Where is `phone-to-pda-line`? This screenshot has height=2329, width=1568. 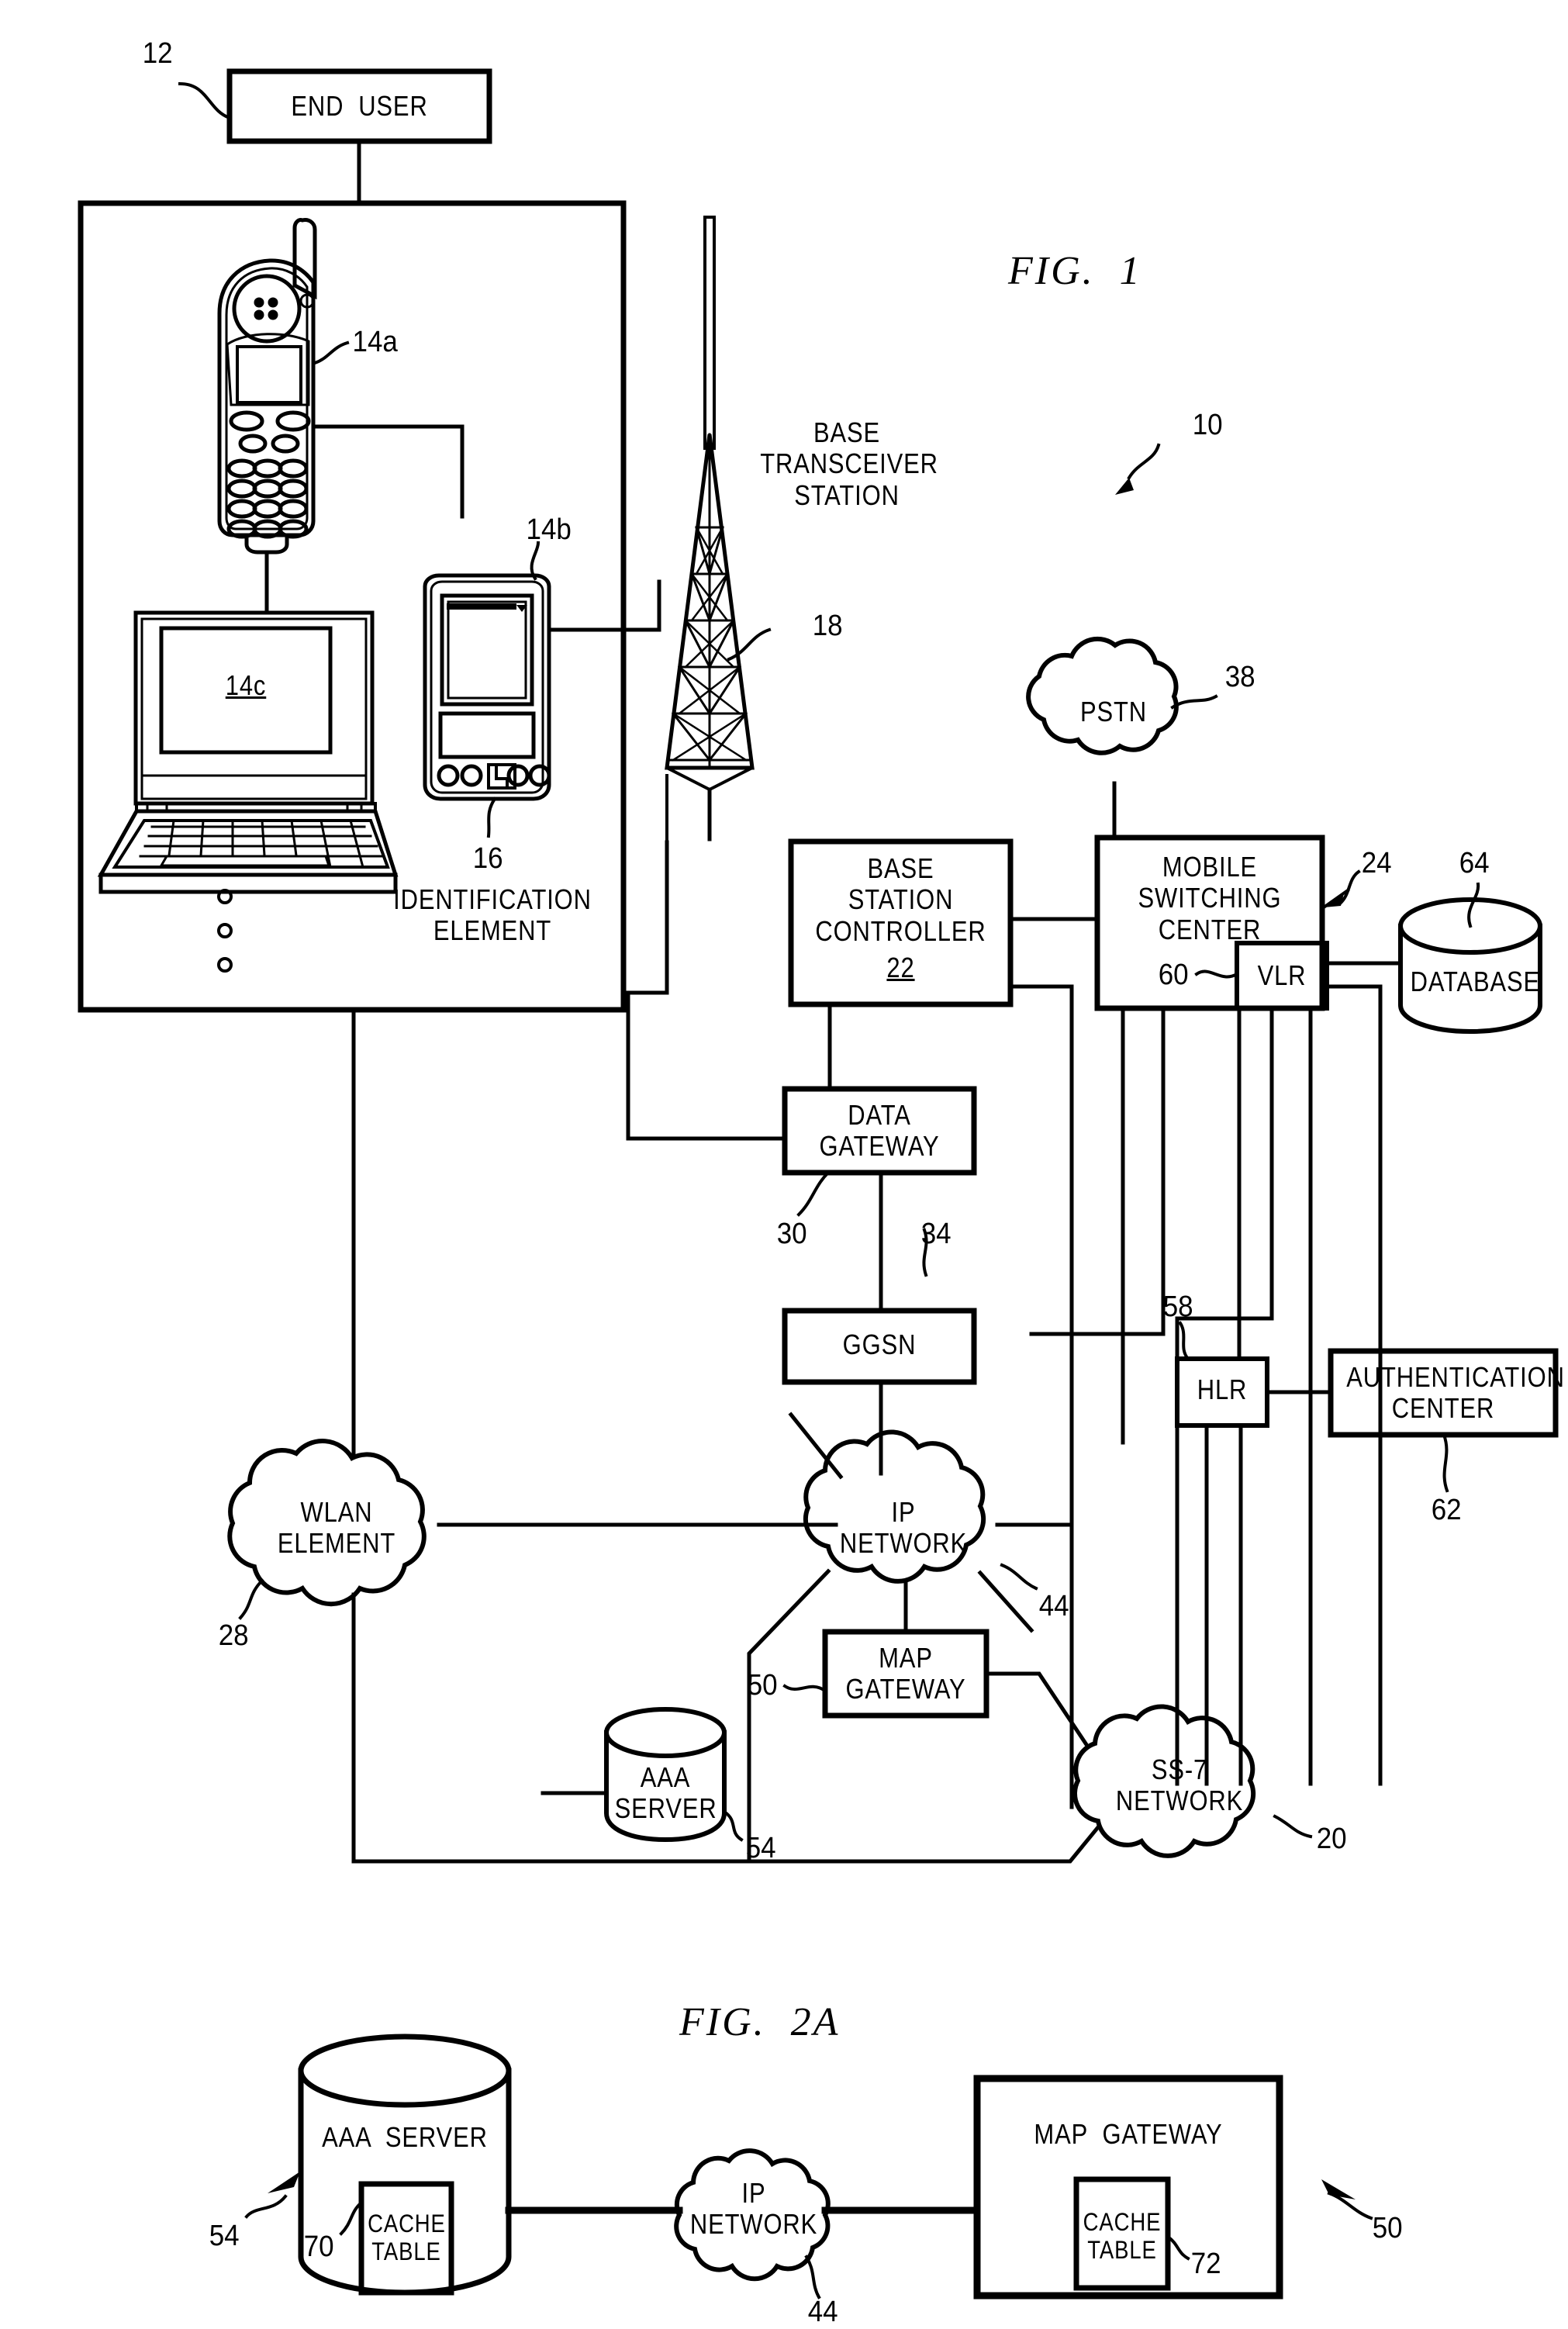
phone-to-pda-line is located at coordinates (388, 472).